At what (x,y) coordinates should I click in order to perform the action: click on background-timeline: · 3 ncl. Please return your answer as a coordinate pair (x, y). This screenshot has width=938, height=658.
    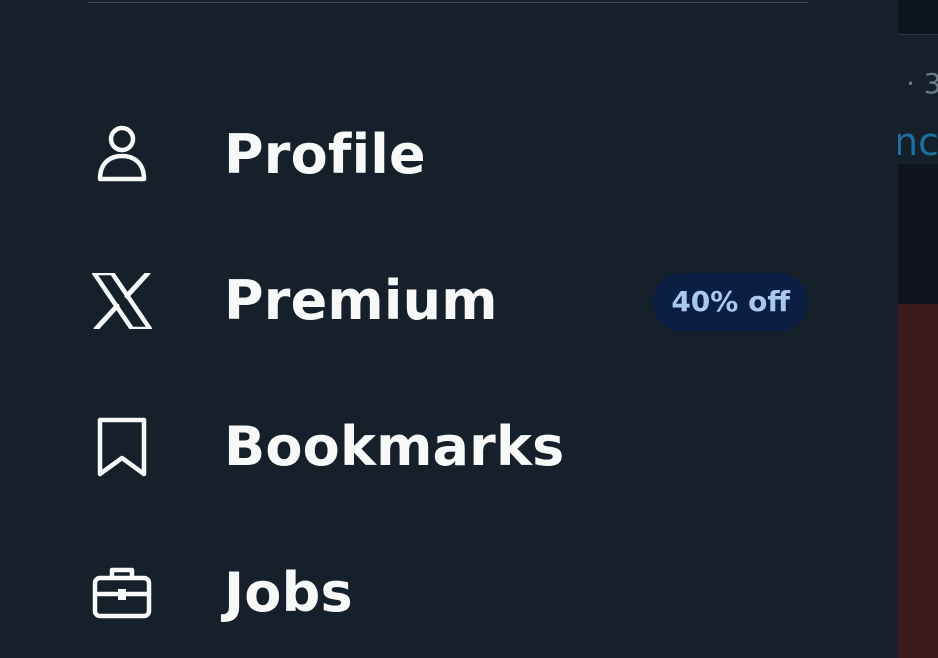
    Looking at the image, I should click on (918, 329).